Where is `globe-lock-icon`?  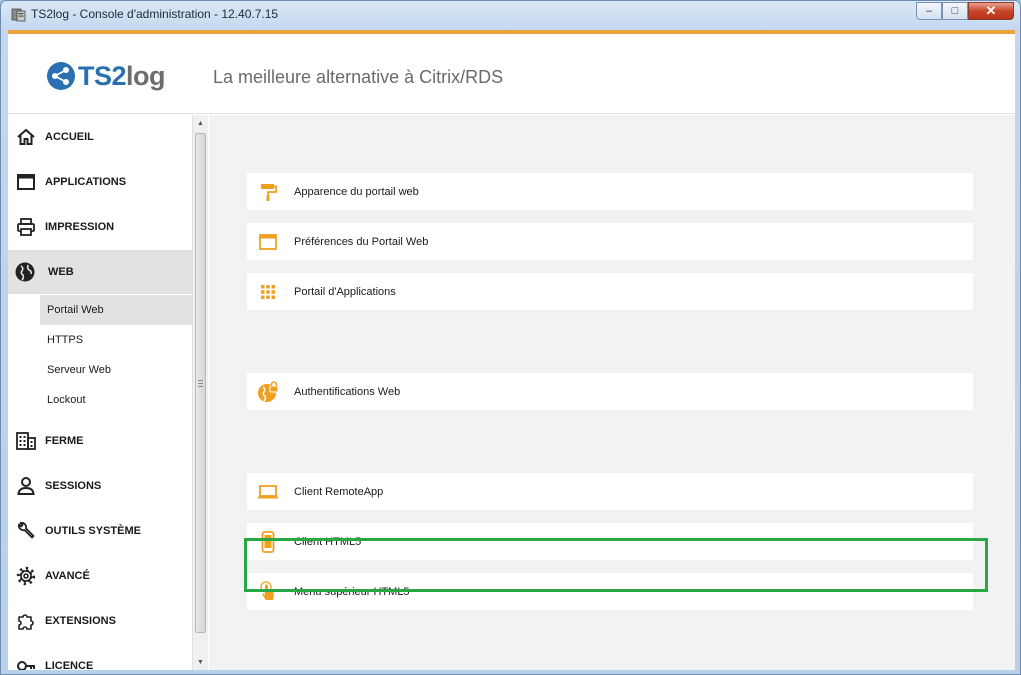
globe-lock-icon is located at coordinates (268, 391).